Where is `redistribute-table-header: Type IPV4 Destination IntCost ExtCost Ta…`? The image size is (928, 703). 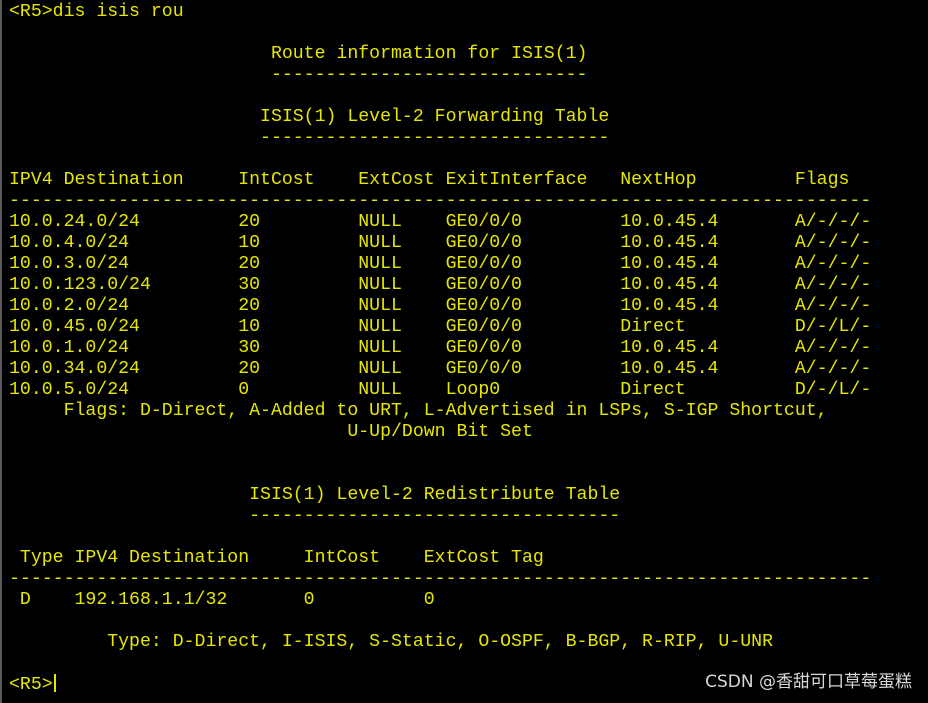
redistribute-table-header: Type IPV4 Destination IntCost ExtCost Ta… is located at coordinates (276, 558).